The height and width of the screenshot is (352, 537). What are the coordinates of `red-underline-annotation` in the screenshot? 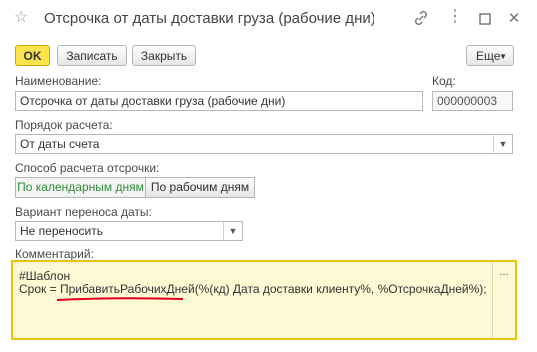 It's located at (120, 299).